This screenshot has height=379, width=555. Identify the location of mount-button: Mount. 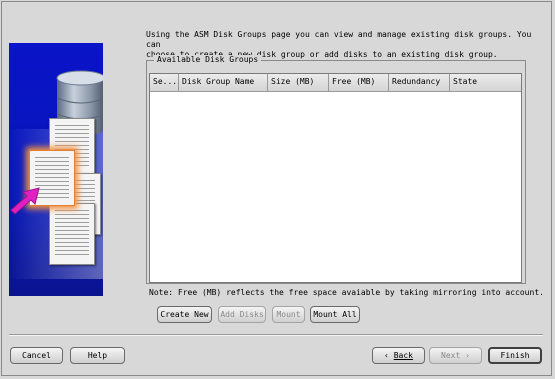
(288, 314).